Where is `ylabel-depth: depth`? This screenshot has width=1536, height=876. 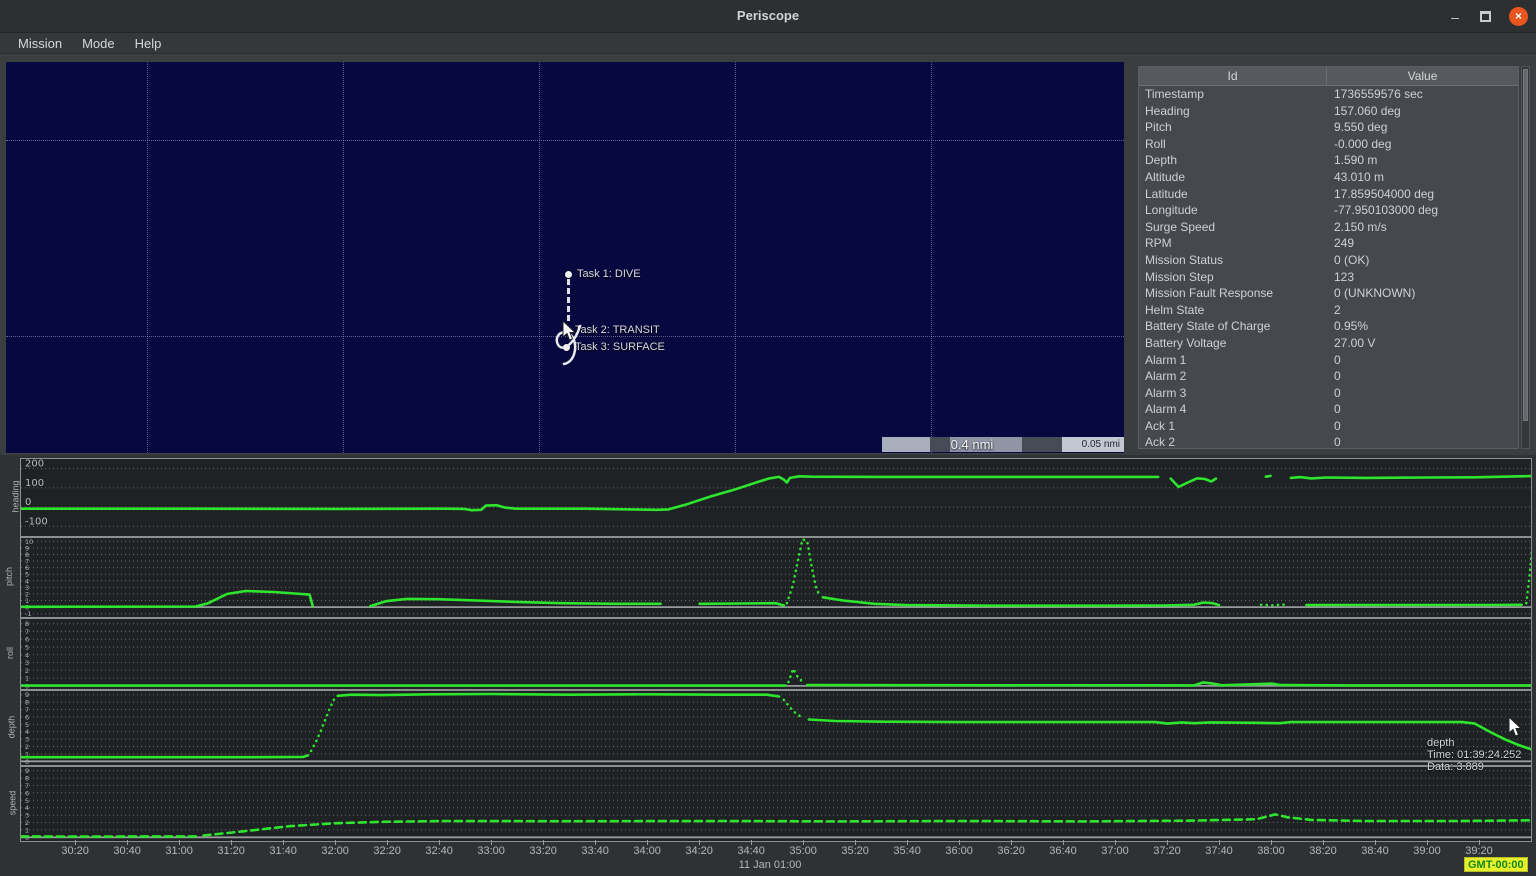 ylabel-depth: depth is located at coordinates (11, 727).